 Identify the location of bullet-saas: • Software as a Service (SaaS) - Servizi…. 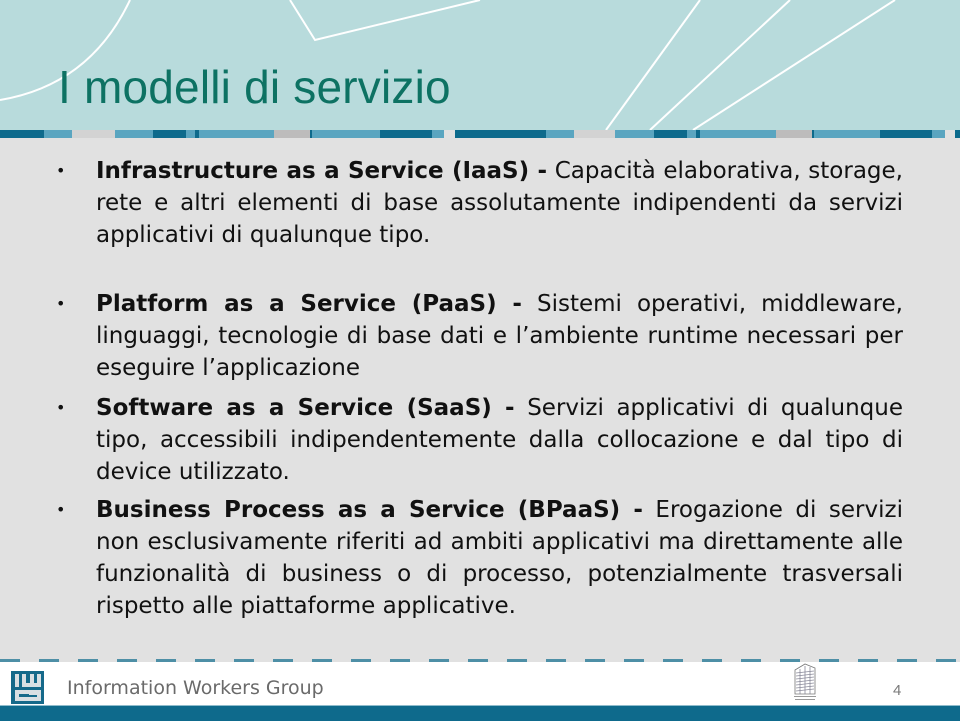
(479, 440).